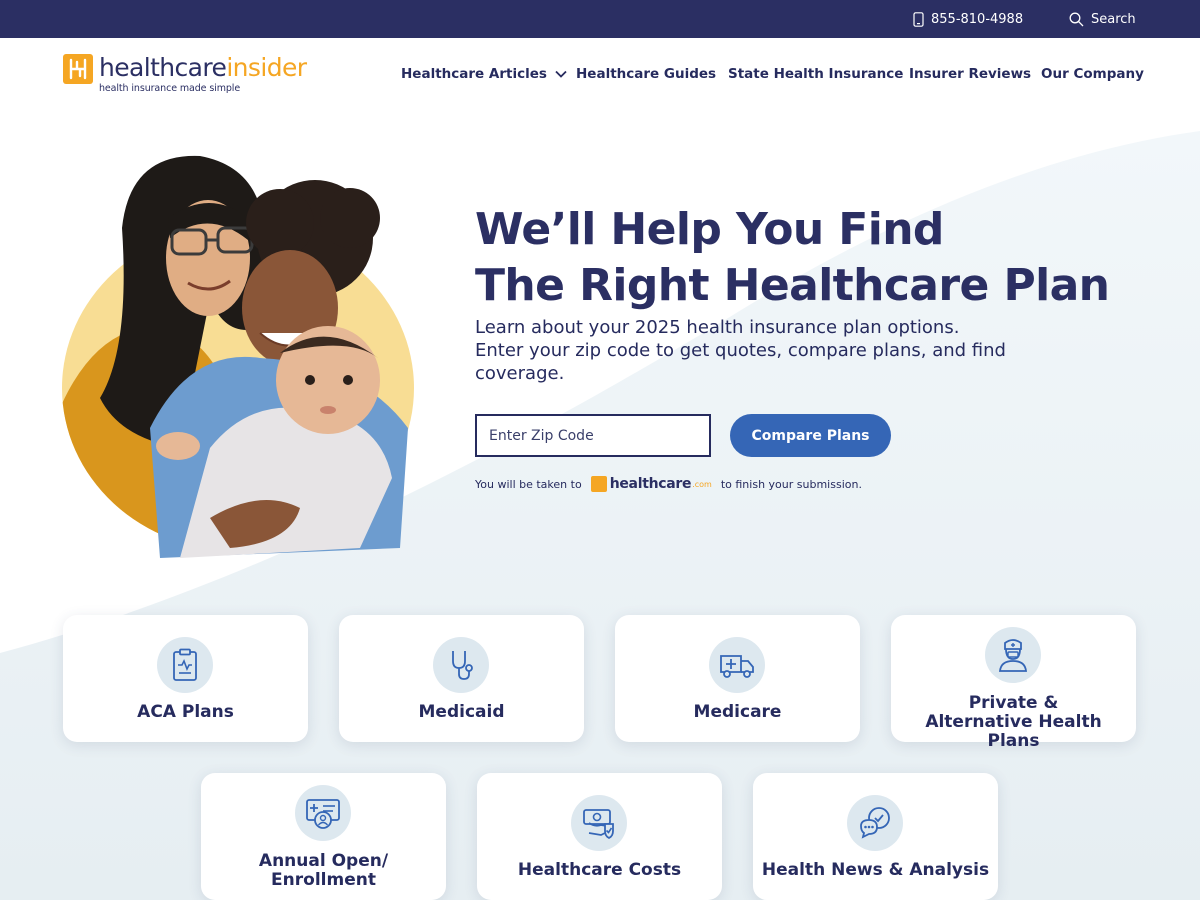 The width and height of the screenshot is (1200, 900). I want to click on chevron-down-icon, so click(561, 74).